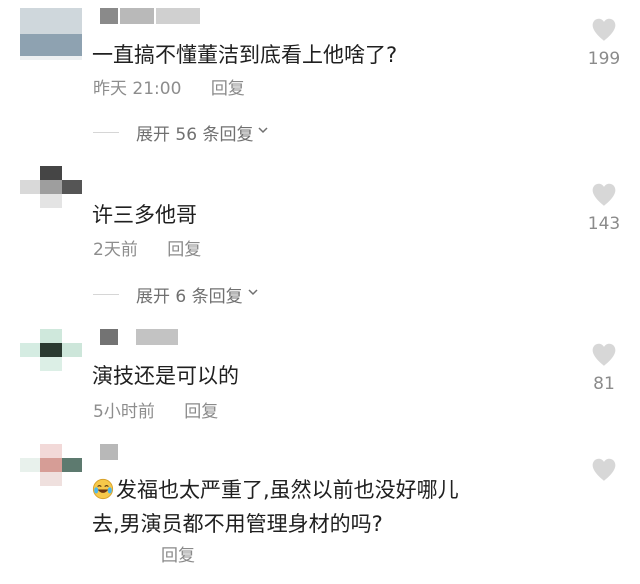 The width and height of the screenshot is (640, 584). I want to click on like-count: 143, so click(604, 224).